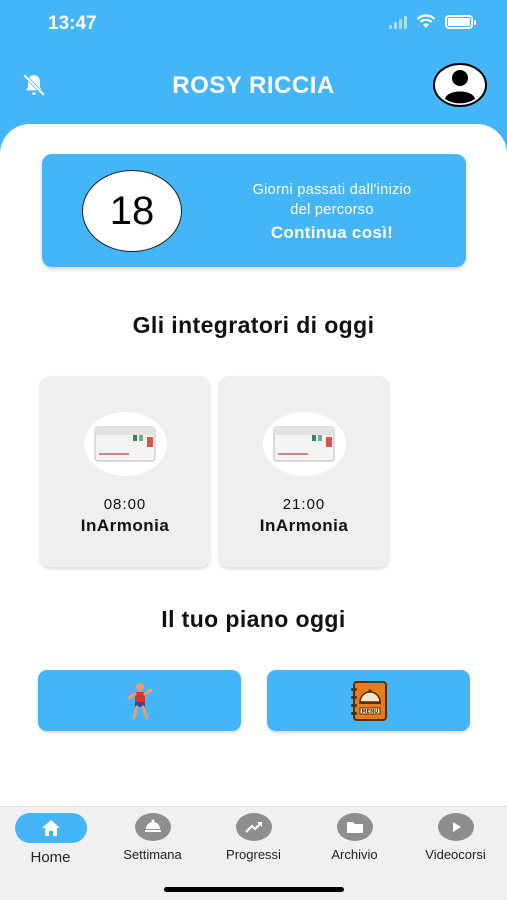 The width and height of the screenshot is (507, 900). Describe the element at coordinates (426, 21) in the screenshot. I see `wifi-icon` at that location.